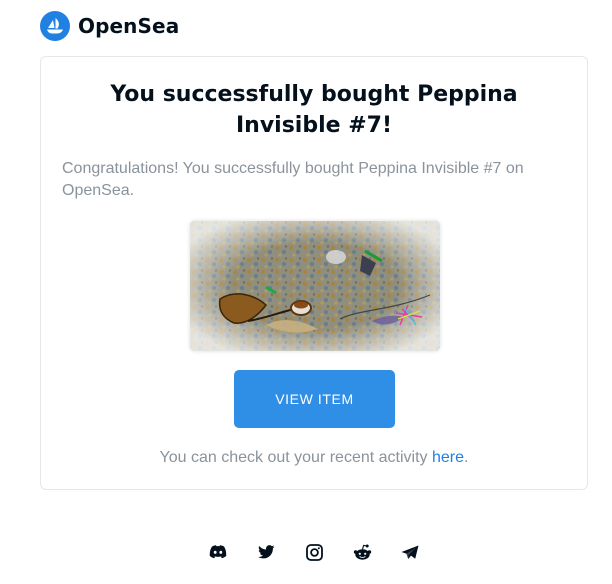 The height and width of the screenshot is (584, 612). What do you see at coordinates (448, 457) in the screenshot?
I see `activity-here-link: here` at bounding box center [448, 457].